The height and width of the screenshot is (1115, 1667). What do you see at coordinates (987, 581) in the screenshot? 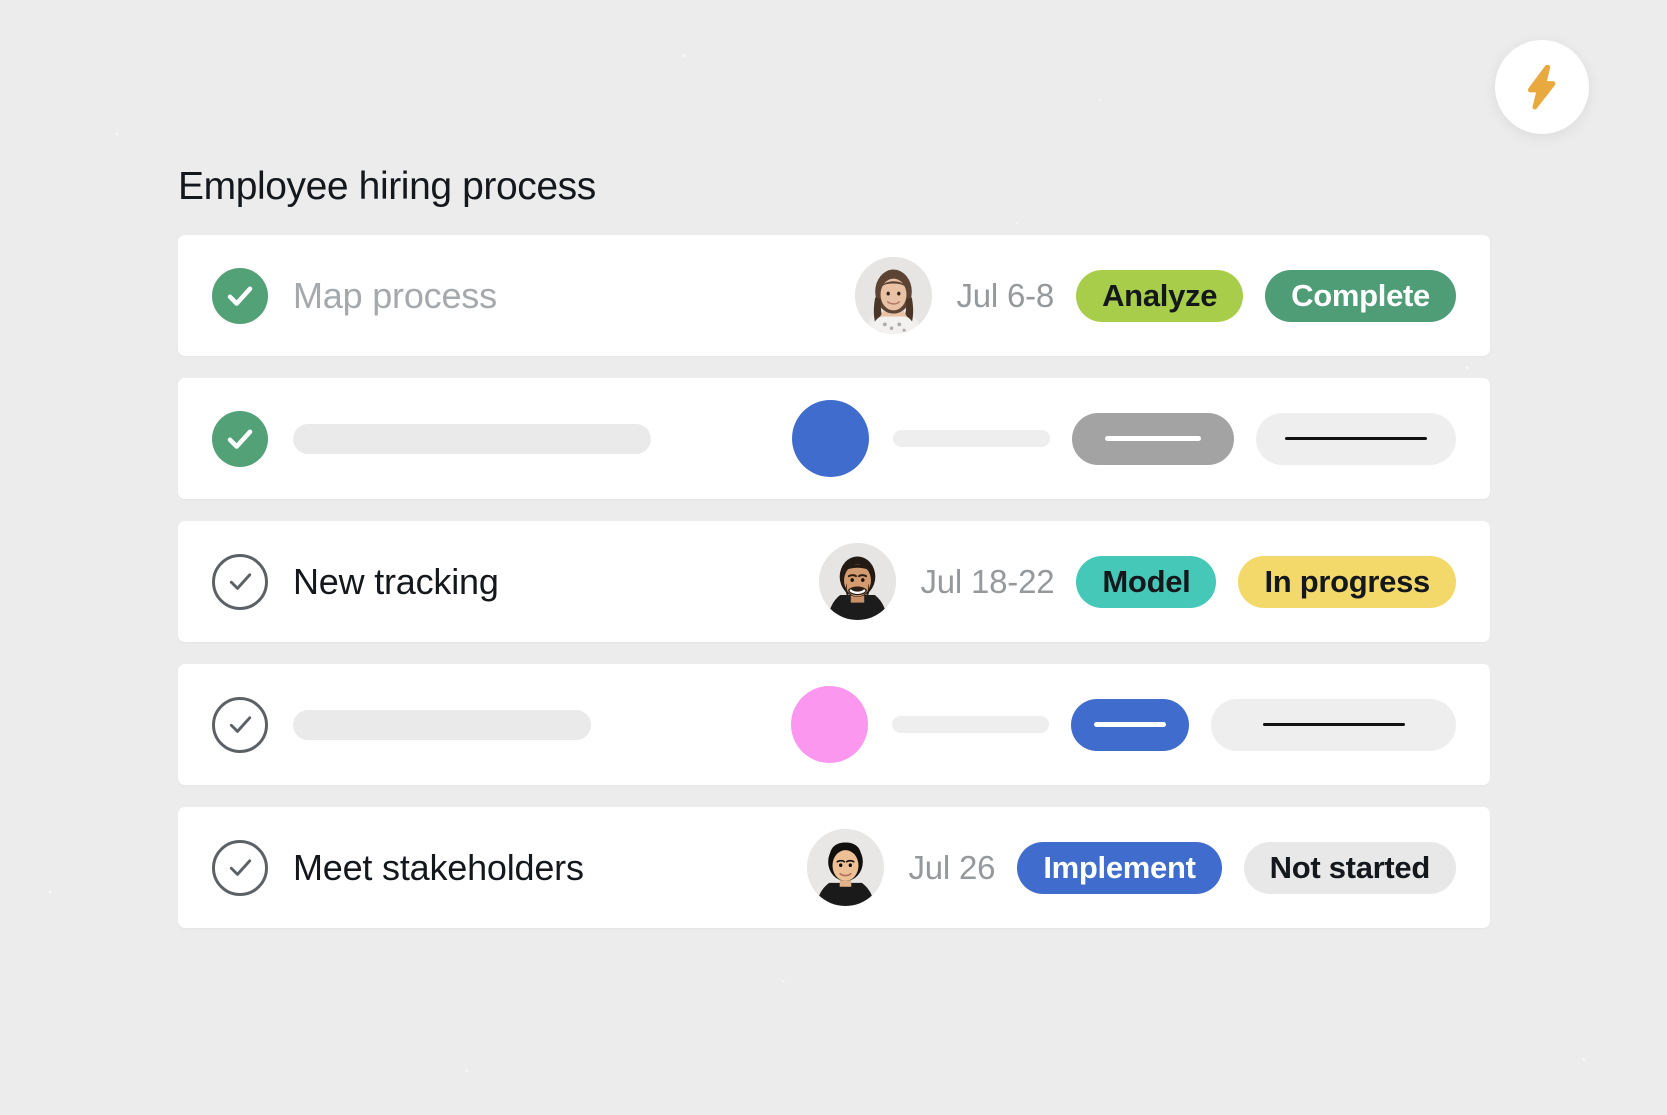
I see `task-date-new-tracking: Jul 18-22` at bounding box center [987, 581].